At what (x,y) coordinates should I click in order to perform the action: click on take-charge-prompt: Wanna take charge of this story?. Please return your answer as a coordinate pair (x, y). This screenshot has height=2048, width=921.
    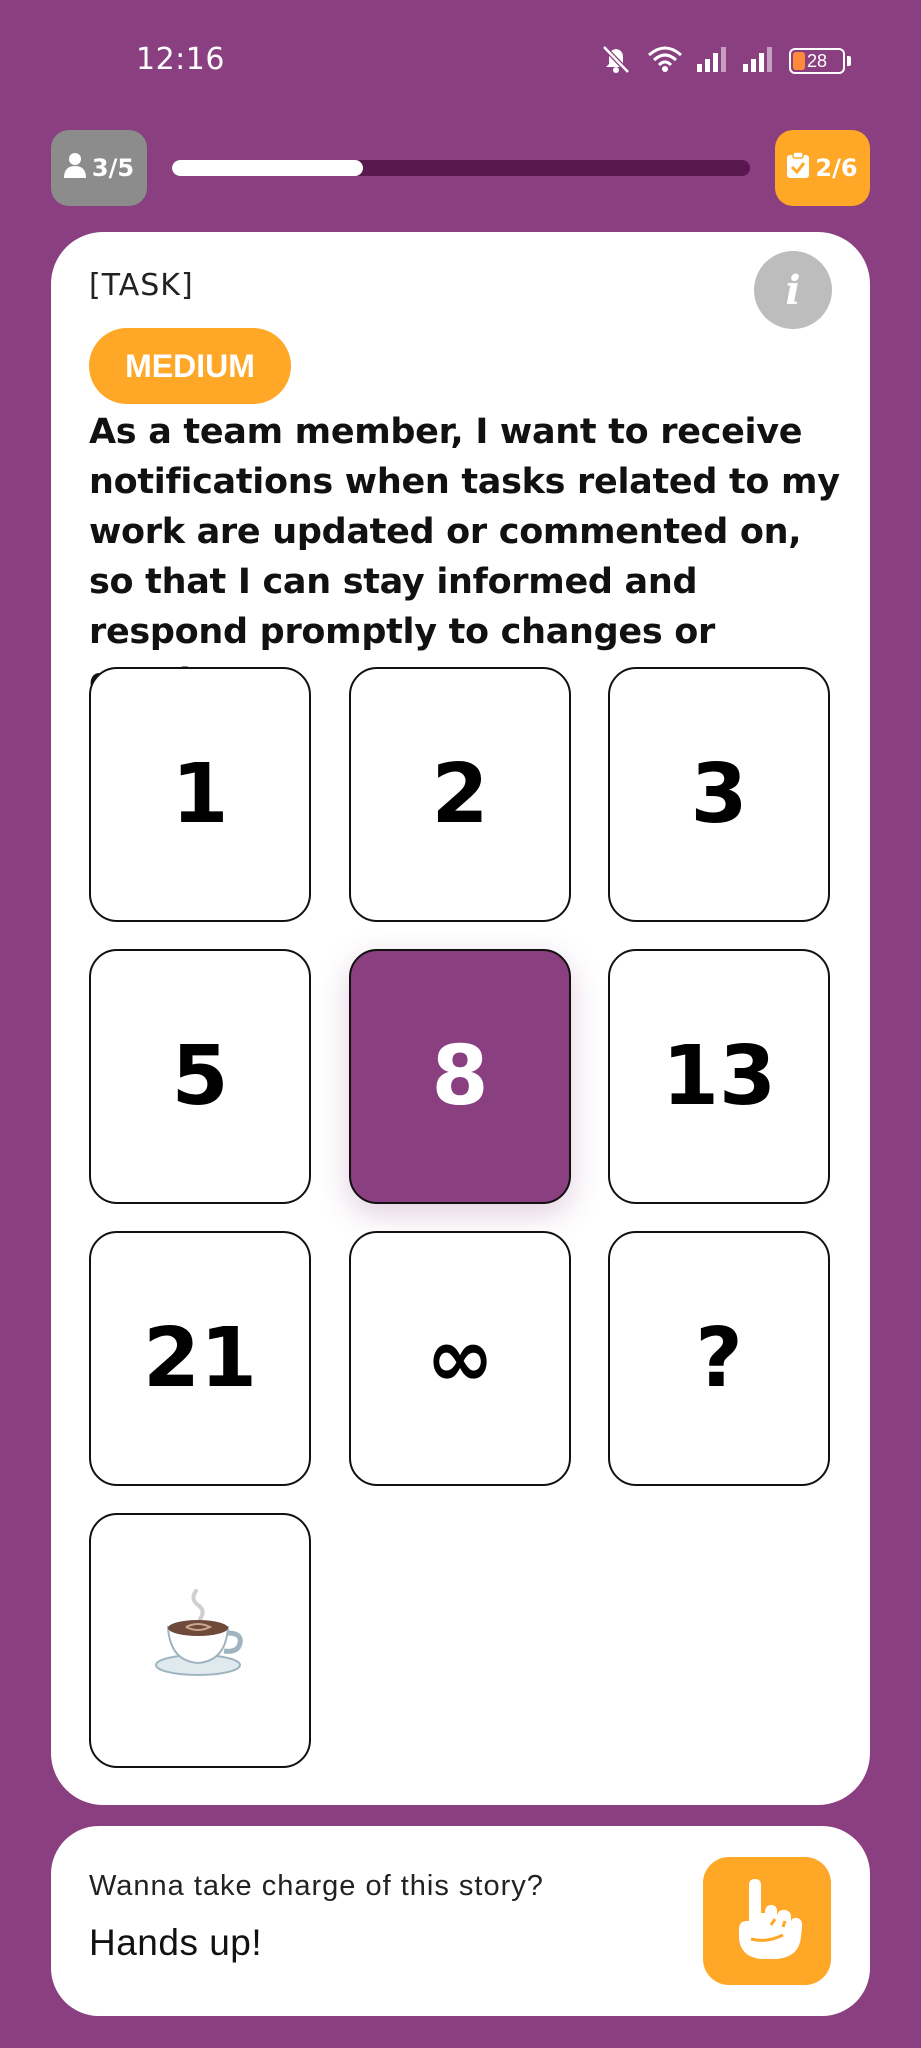
    Looking at the image, I should click on (316, 1886).